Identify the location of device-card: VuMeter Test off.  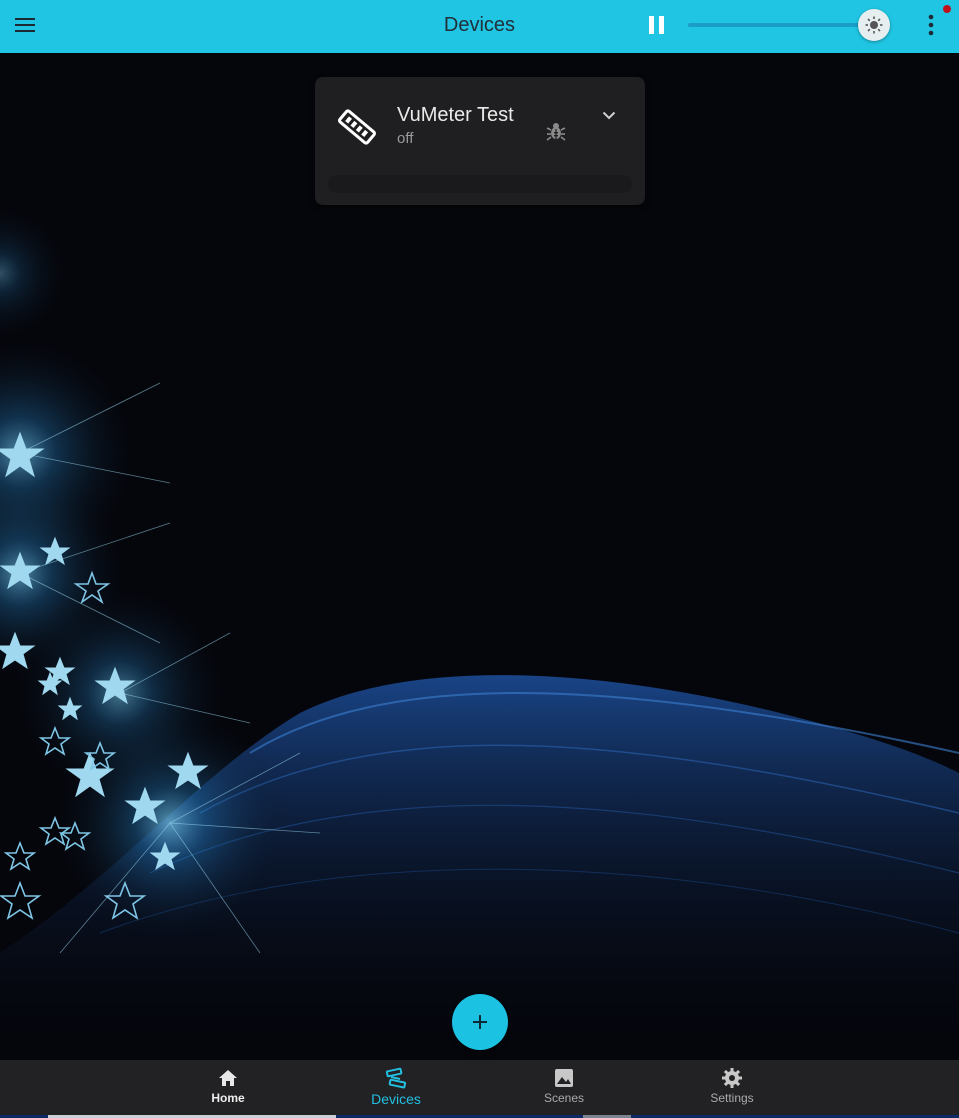
(480, 141).